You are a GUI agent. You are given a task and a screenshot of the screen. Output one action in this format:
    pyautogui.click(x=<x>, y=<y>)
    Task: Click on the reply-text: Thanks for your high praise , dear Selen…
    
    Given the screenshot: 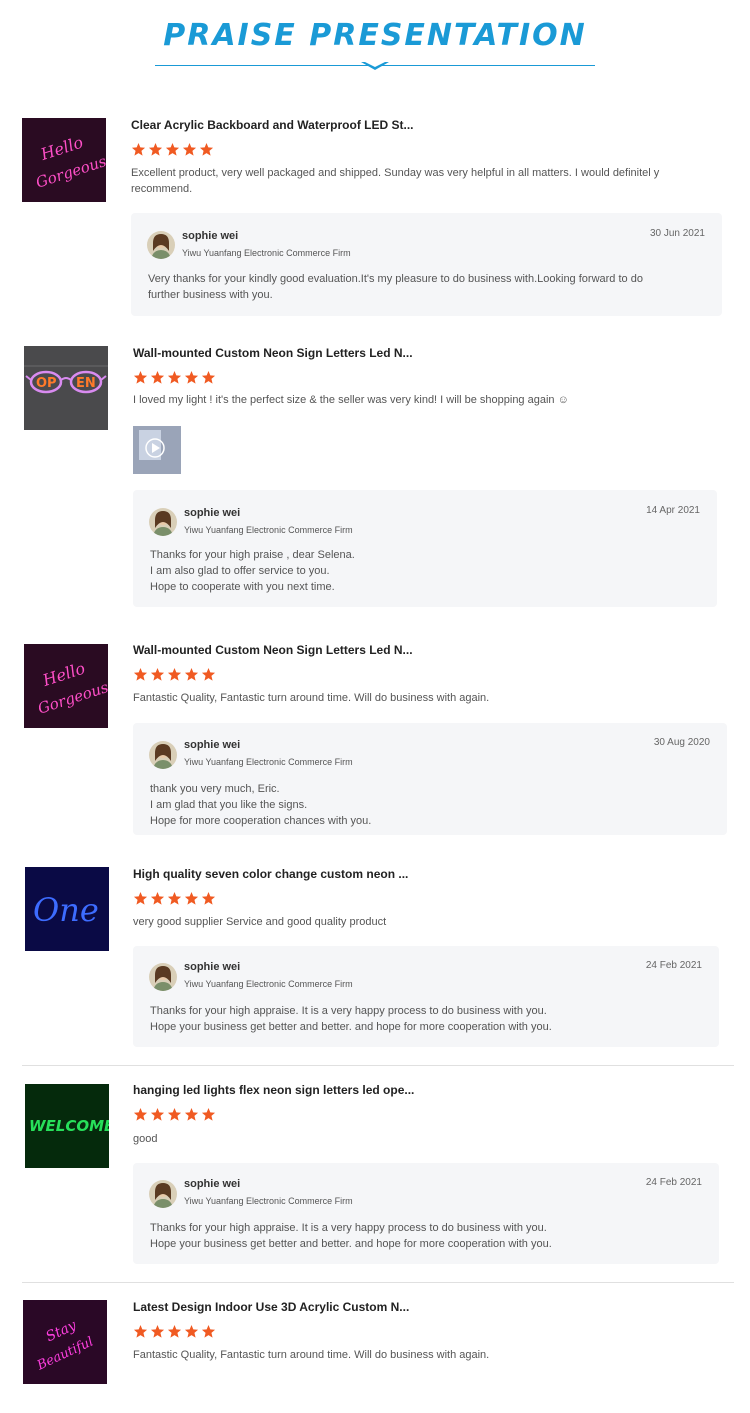 What is the action you would take?
    pyautogui.click(x=252, y=571)
    